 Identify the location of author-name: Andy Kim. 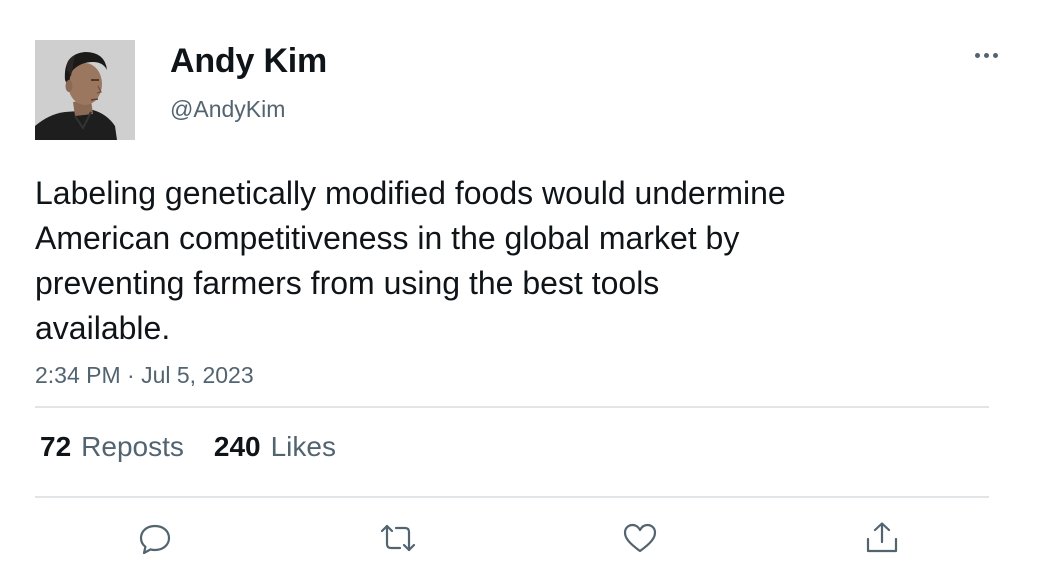
(248, 61).